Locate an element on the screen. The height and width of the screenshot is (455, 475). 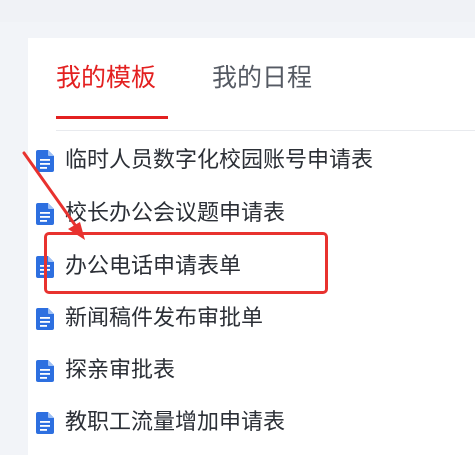
template-item-label: 教职工流量增加申请表 is located at coordinates (175, 422).